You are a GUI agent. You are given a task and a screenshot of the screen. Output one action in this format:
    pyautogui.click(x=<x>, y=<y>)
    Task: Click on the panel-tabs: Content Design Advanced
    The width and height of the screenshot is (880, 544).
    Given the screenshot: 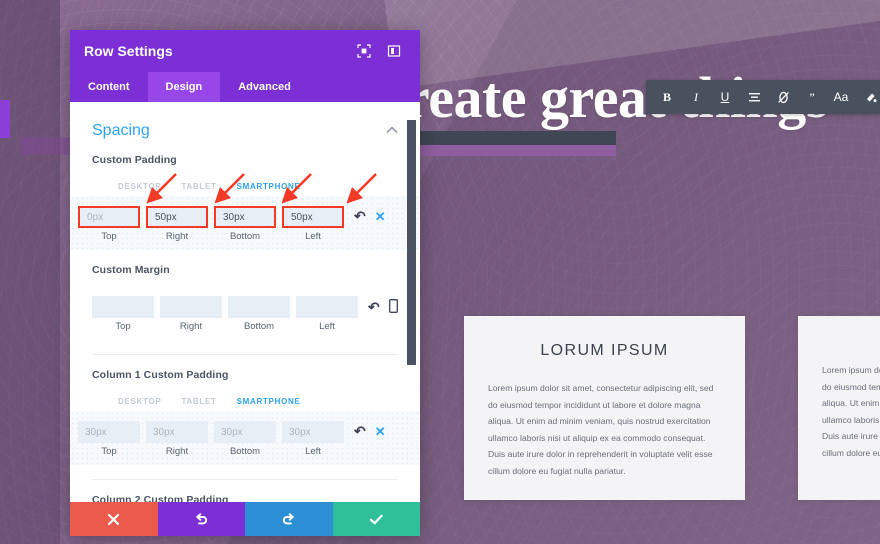 What is the action you would take?
    pyautogui.click(x=245, y=87)
    